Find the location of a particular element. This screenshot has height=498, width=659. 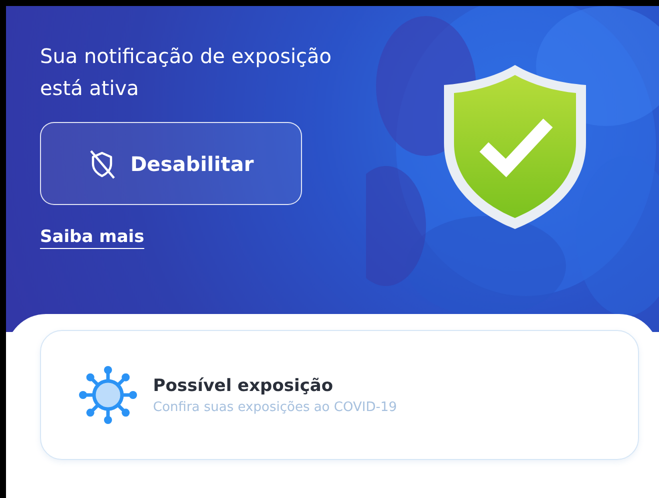

shield-off-icon is located at coordinates (102, 163).